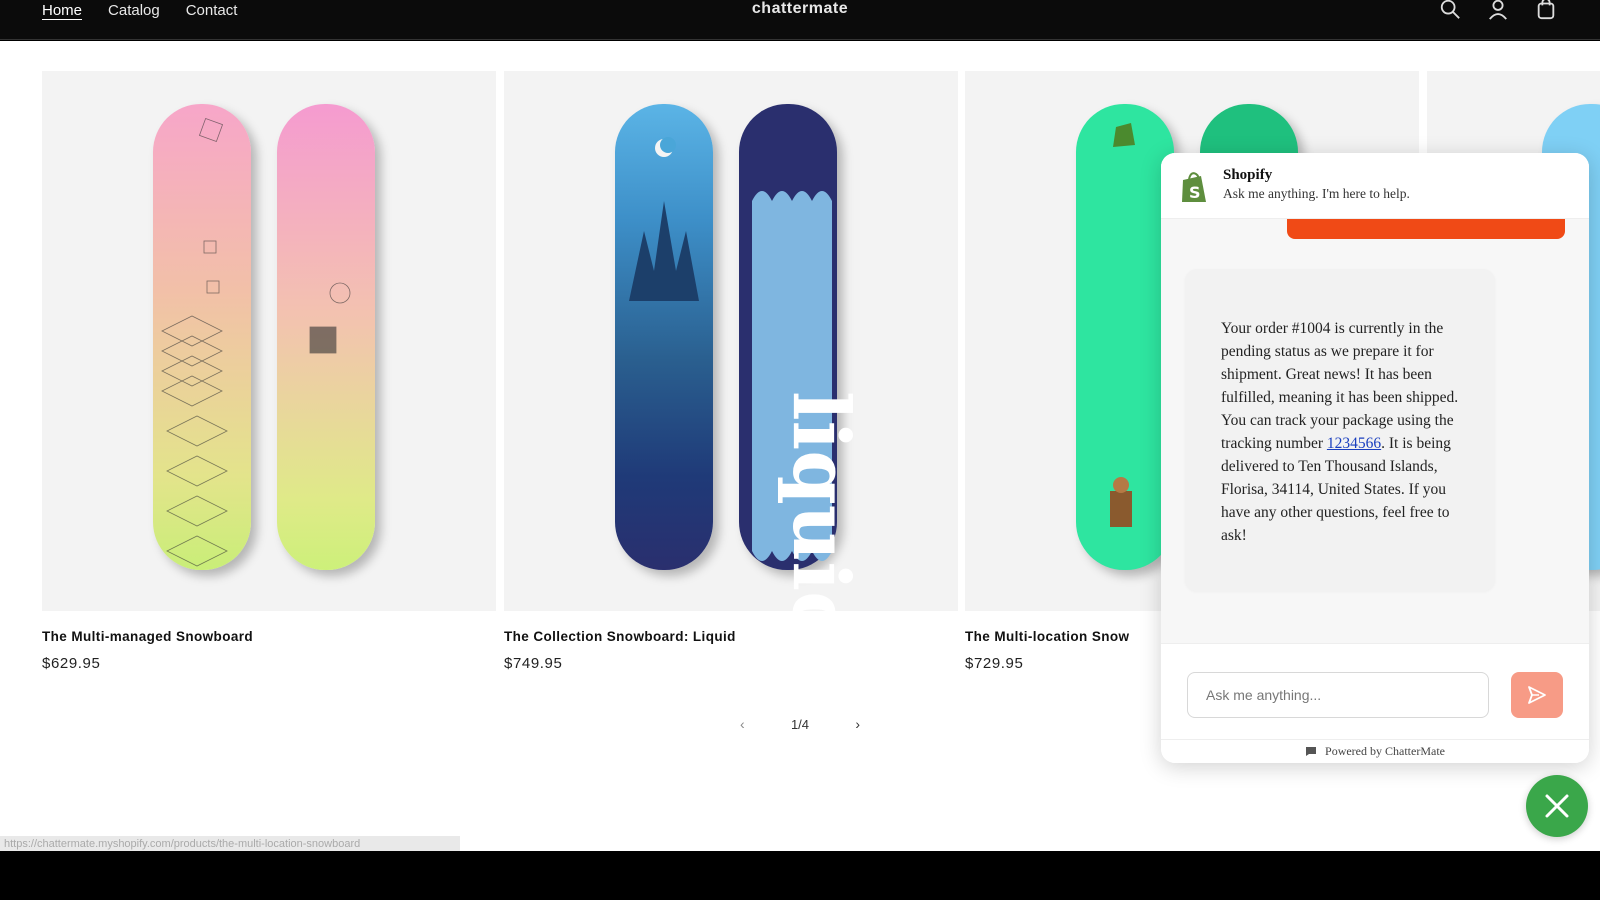  I want to click on pager-prev-button: ‹, so click(742, 724).